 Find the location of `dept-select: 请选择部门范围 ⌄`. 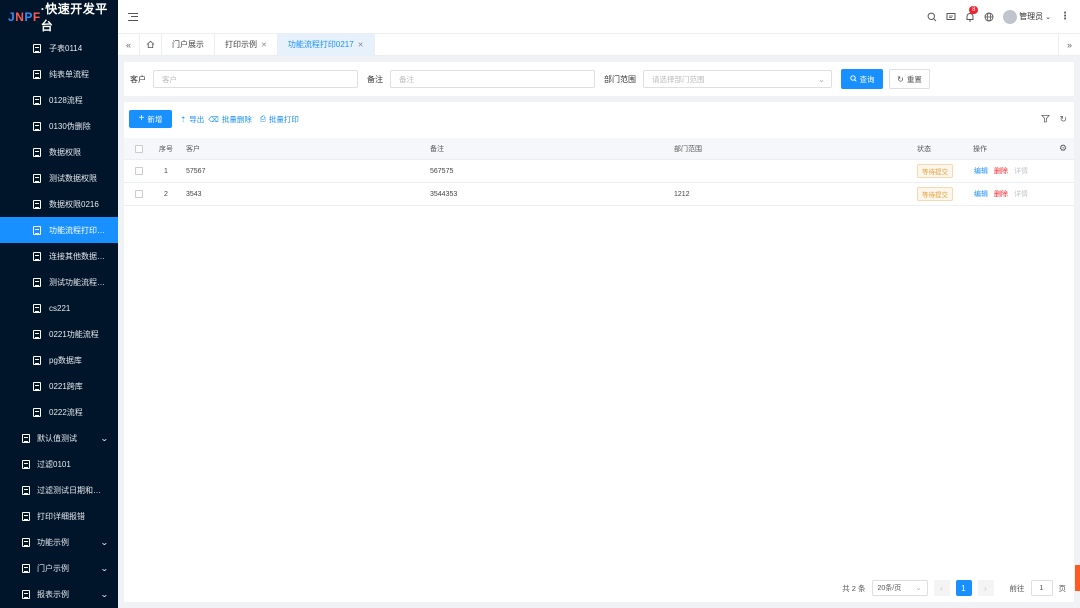

dept-select: 请选择部门范围 ⌄ is located at coordinates (737, 79).